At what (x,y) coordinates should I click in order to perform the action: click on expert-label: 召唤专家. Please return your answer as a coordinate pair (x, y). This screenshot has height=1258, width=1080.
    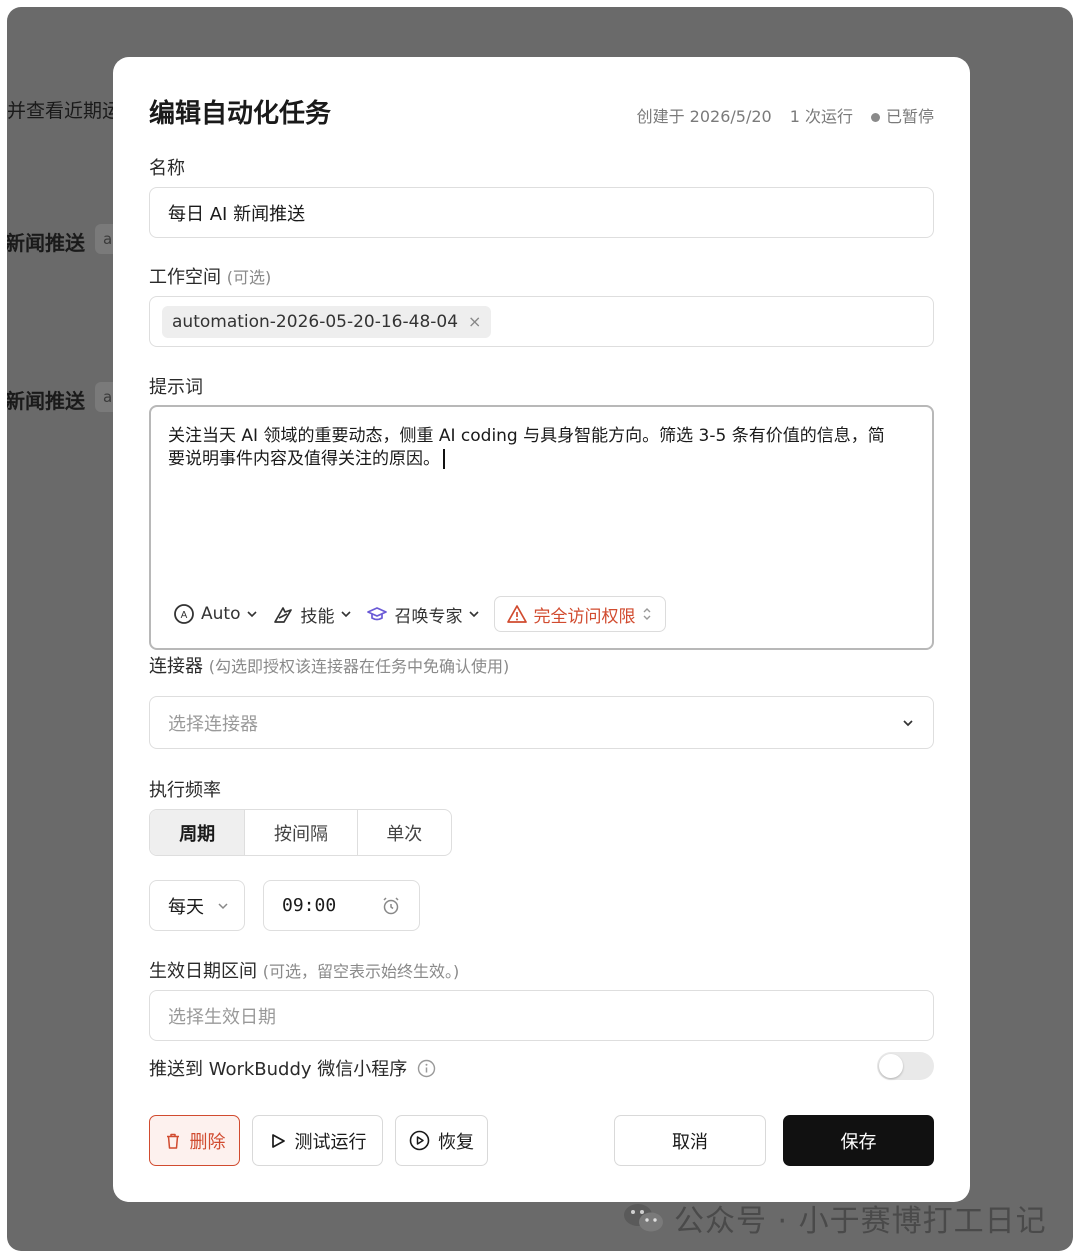
    Looking at the image, I should click on (428, 616).